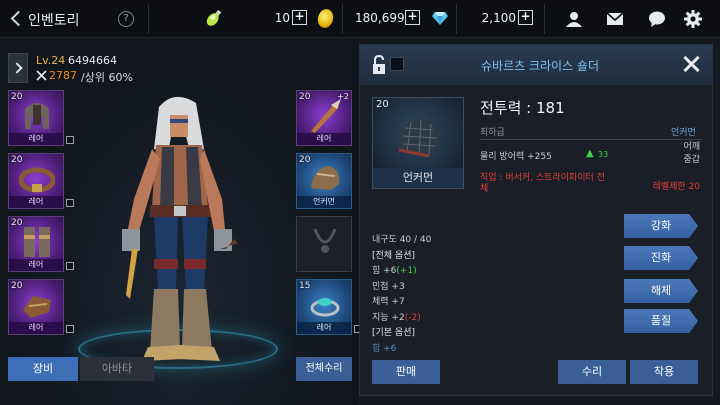 Image resolution: width=720 pixels, height=405 pixels. What do you see at coordinates (37, 180) in the screenshot?
I see `belt-icon` at bounding box center [37, 180].